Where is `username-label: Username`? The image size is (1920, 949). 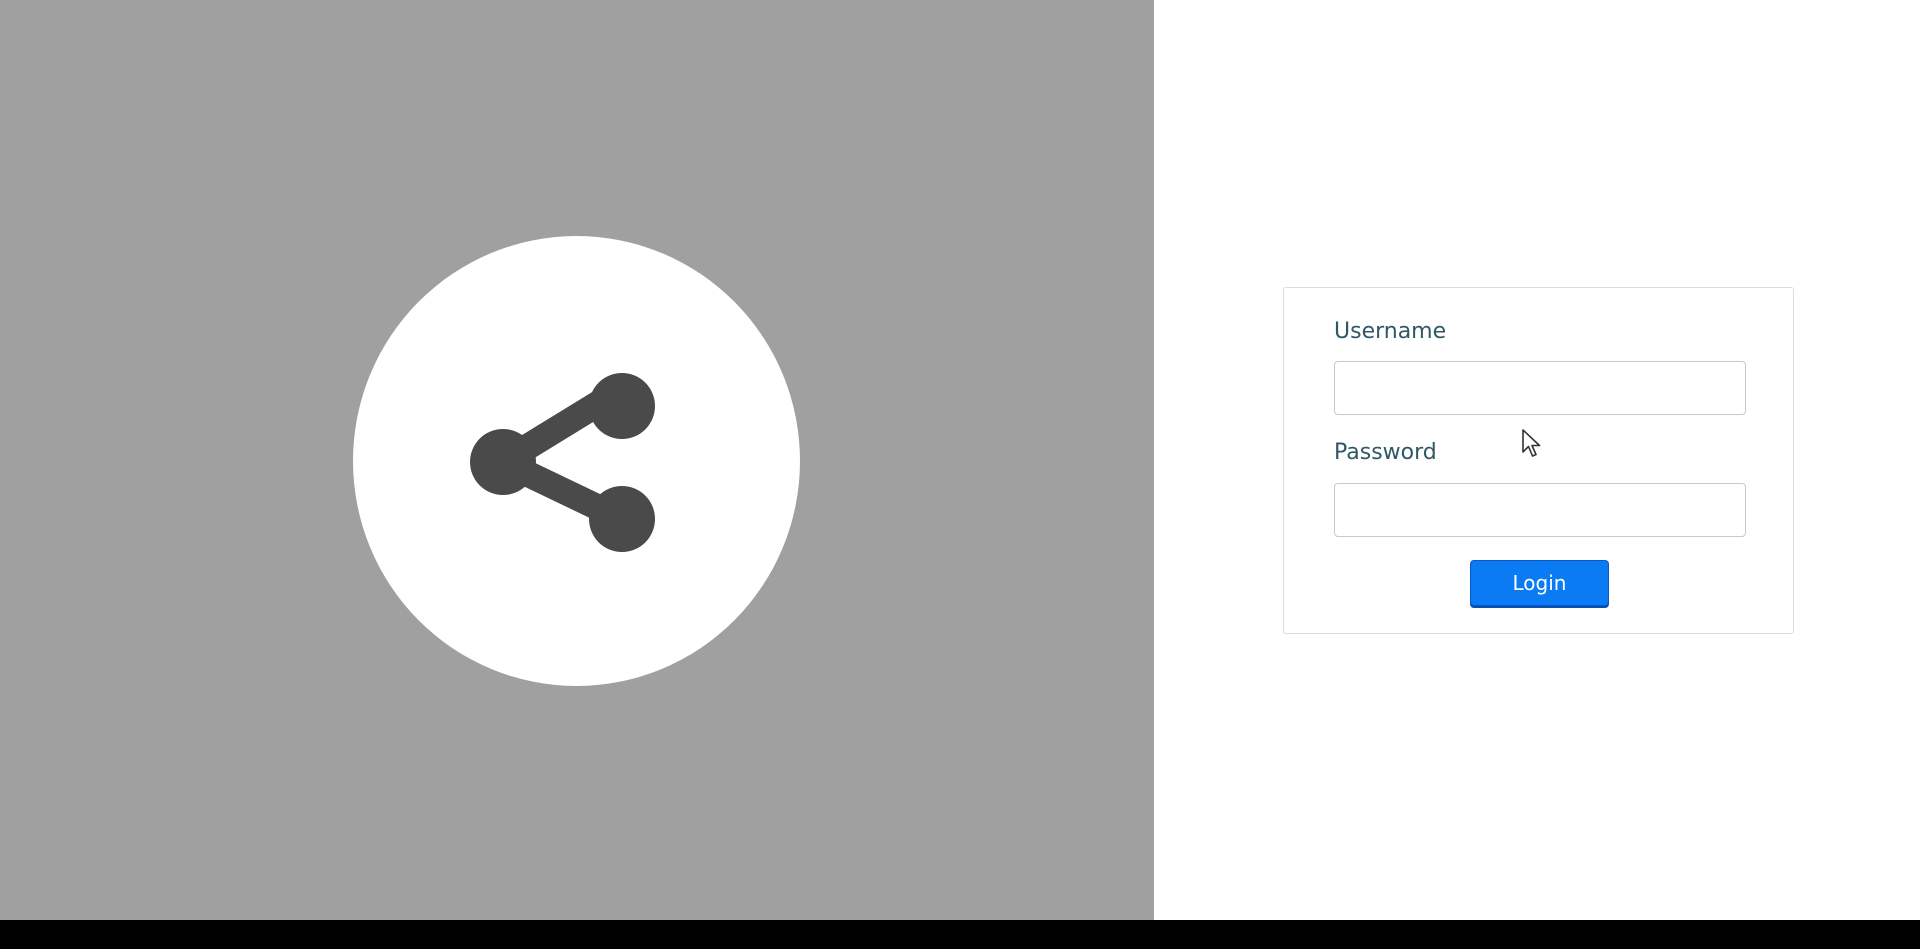 username-label: Username is located at coordinates (1390, 331).